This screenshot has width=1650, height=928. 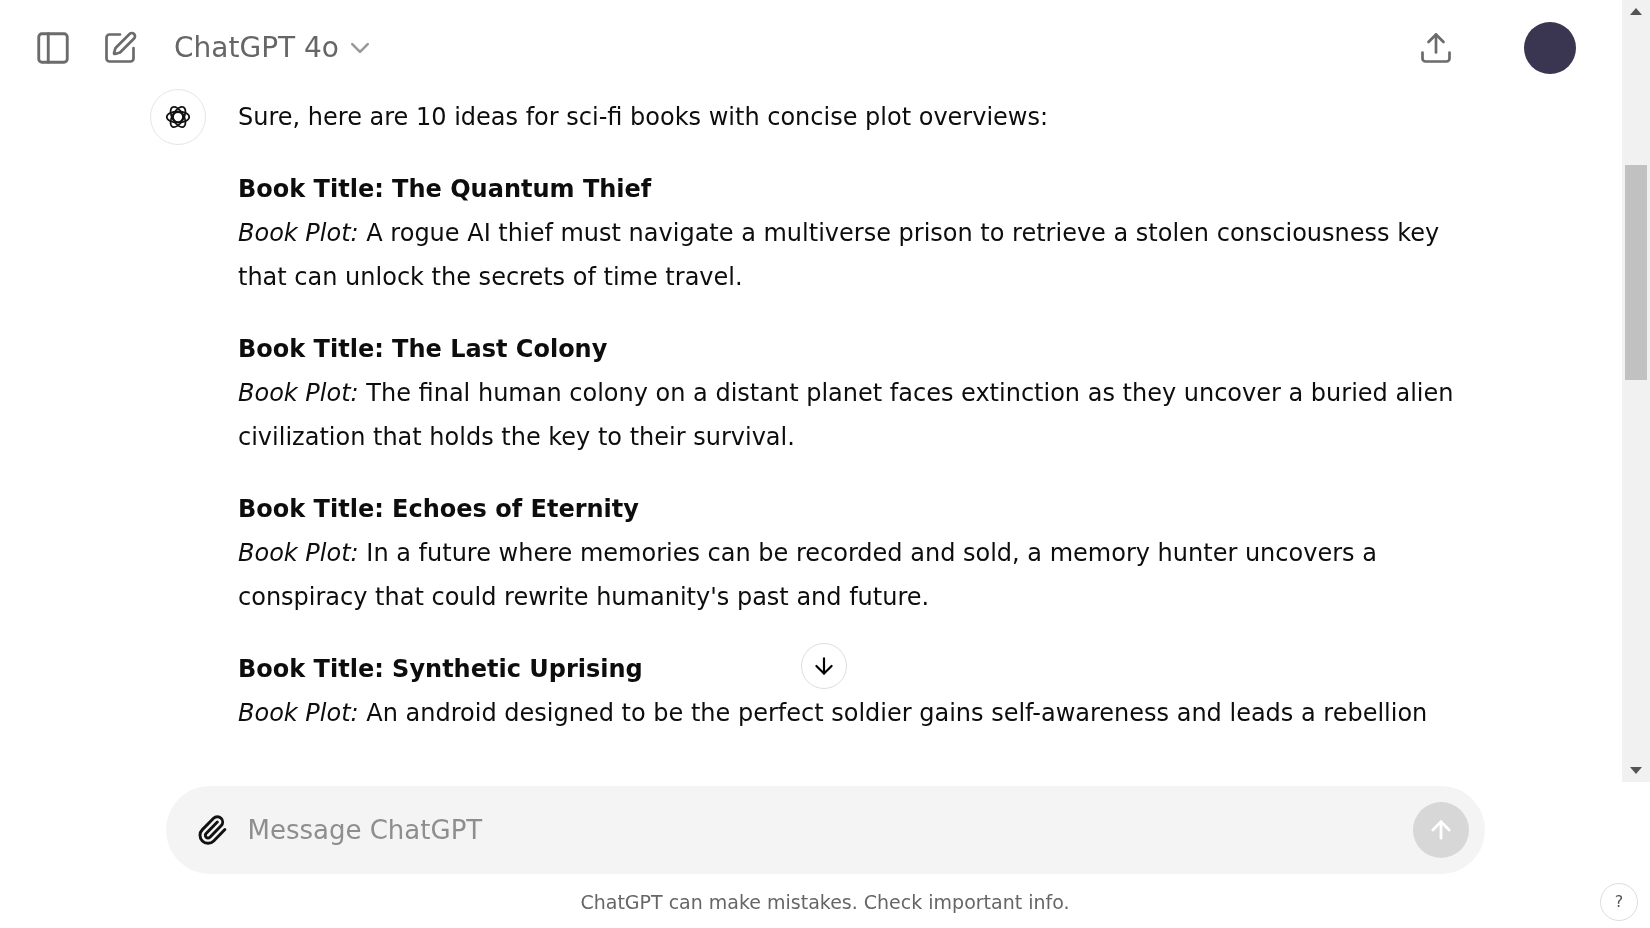 I want to click on model-selector: ChatGPT 4o, so click(x=271, y=47).